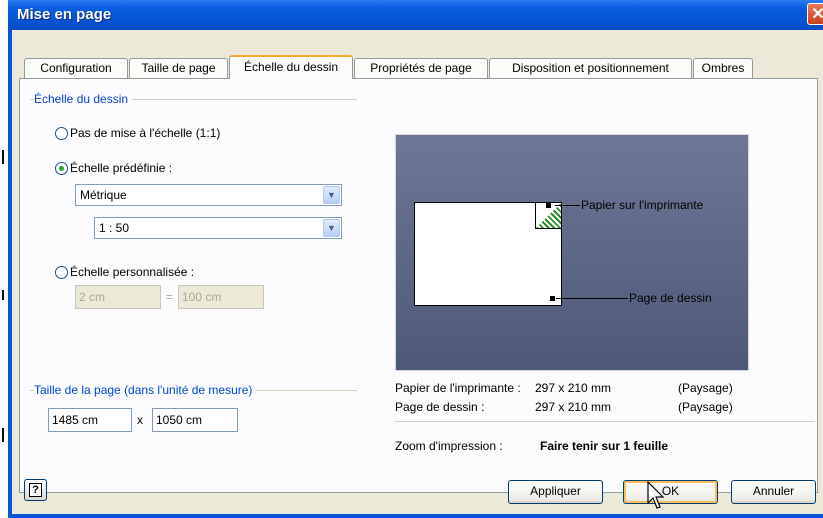 This screenshot has width=823, height=518. I want to click on no-scale-radio, so click(61, 133).